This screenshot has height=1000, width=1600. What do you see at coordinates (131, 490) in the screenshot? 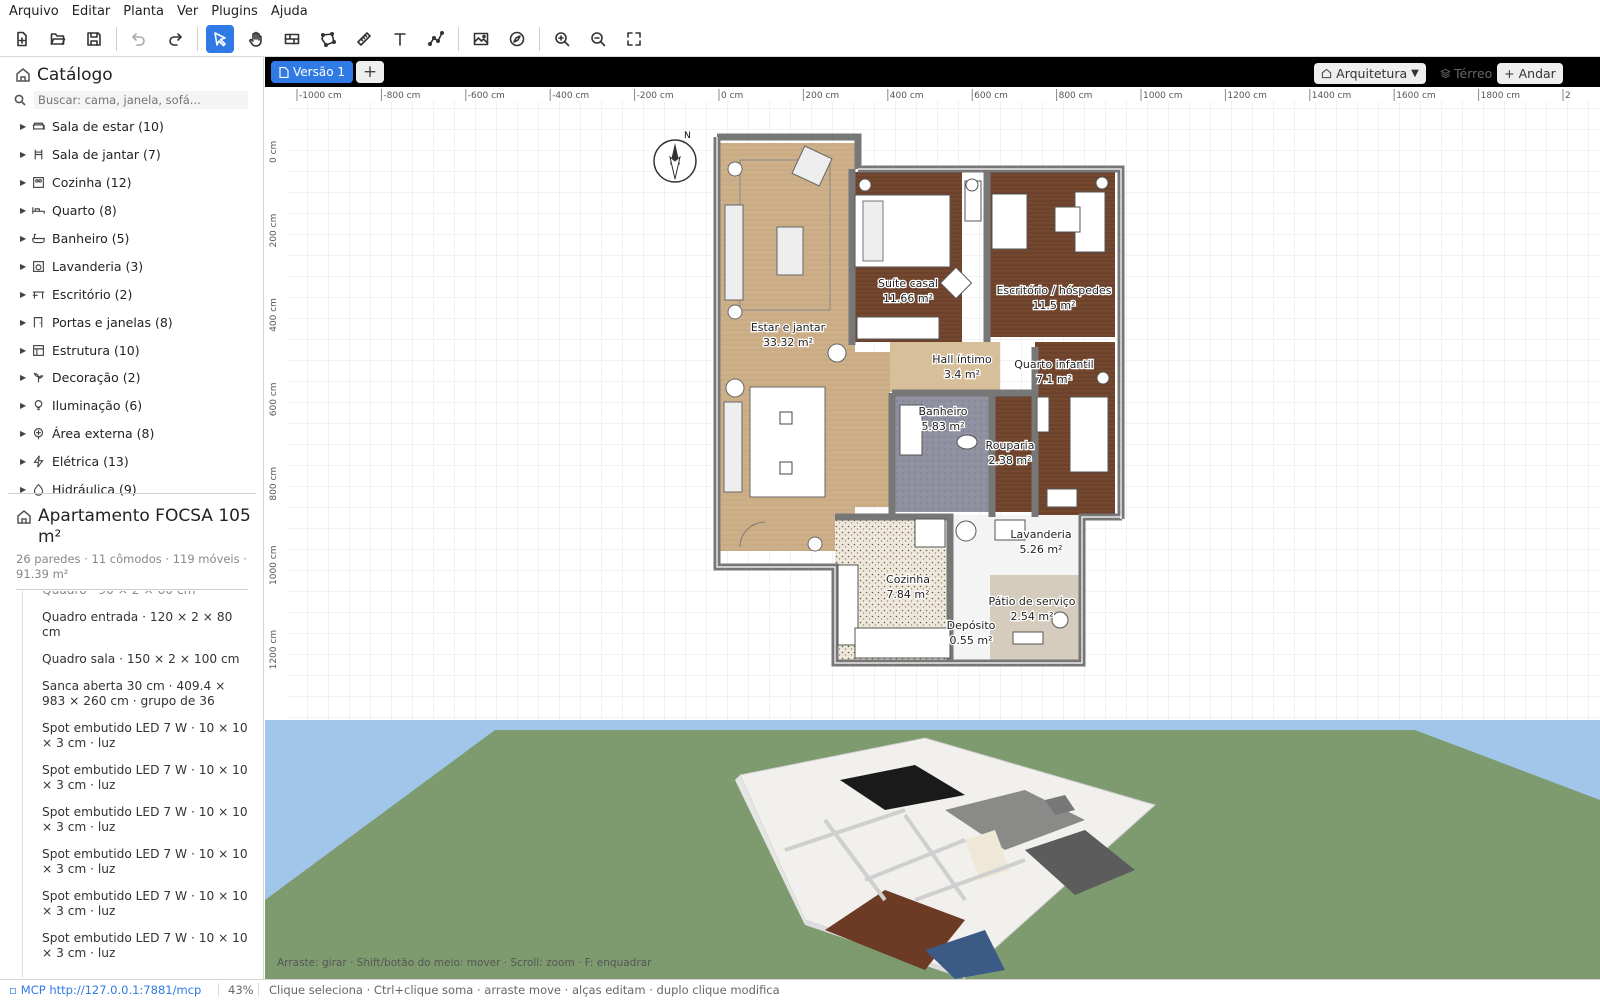
I see `catalog-item: ▶ Hidráulica (9)` at bounding box center [131, 490].